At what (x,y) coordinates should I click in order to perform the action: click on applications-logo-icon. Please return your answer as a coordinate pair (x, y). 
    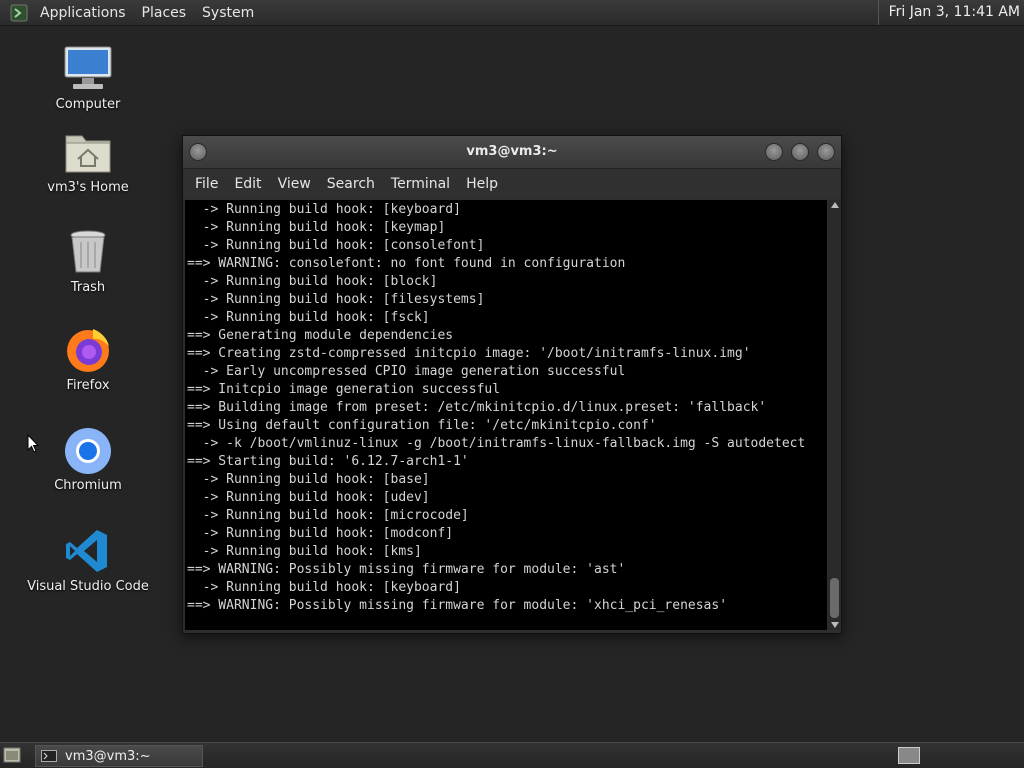
    Looking at the image, I should click on (19, 13).